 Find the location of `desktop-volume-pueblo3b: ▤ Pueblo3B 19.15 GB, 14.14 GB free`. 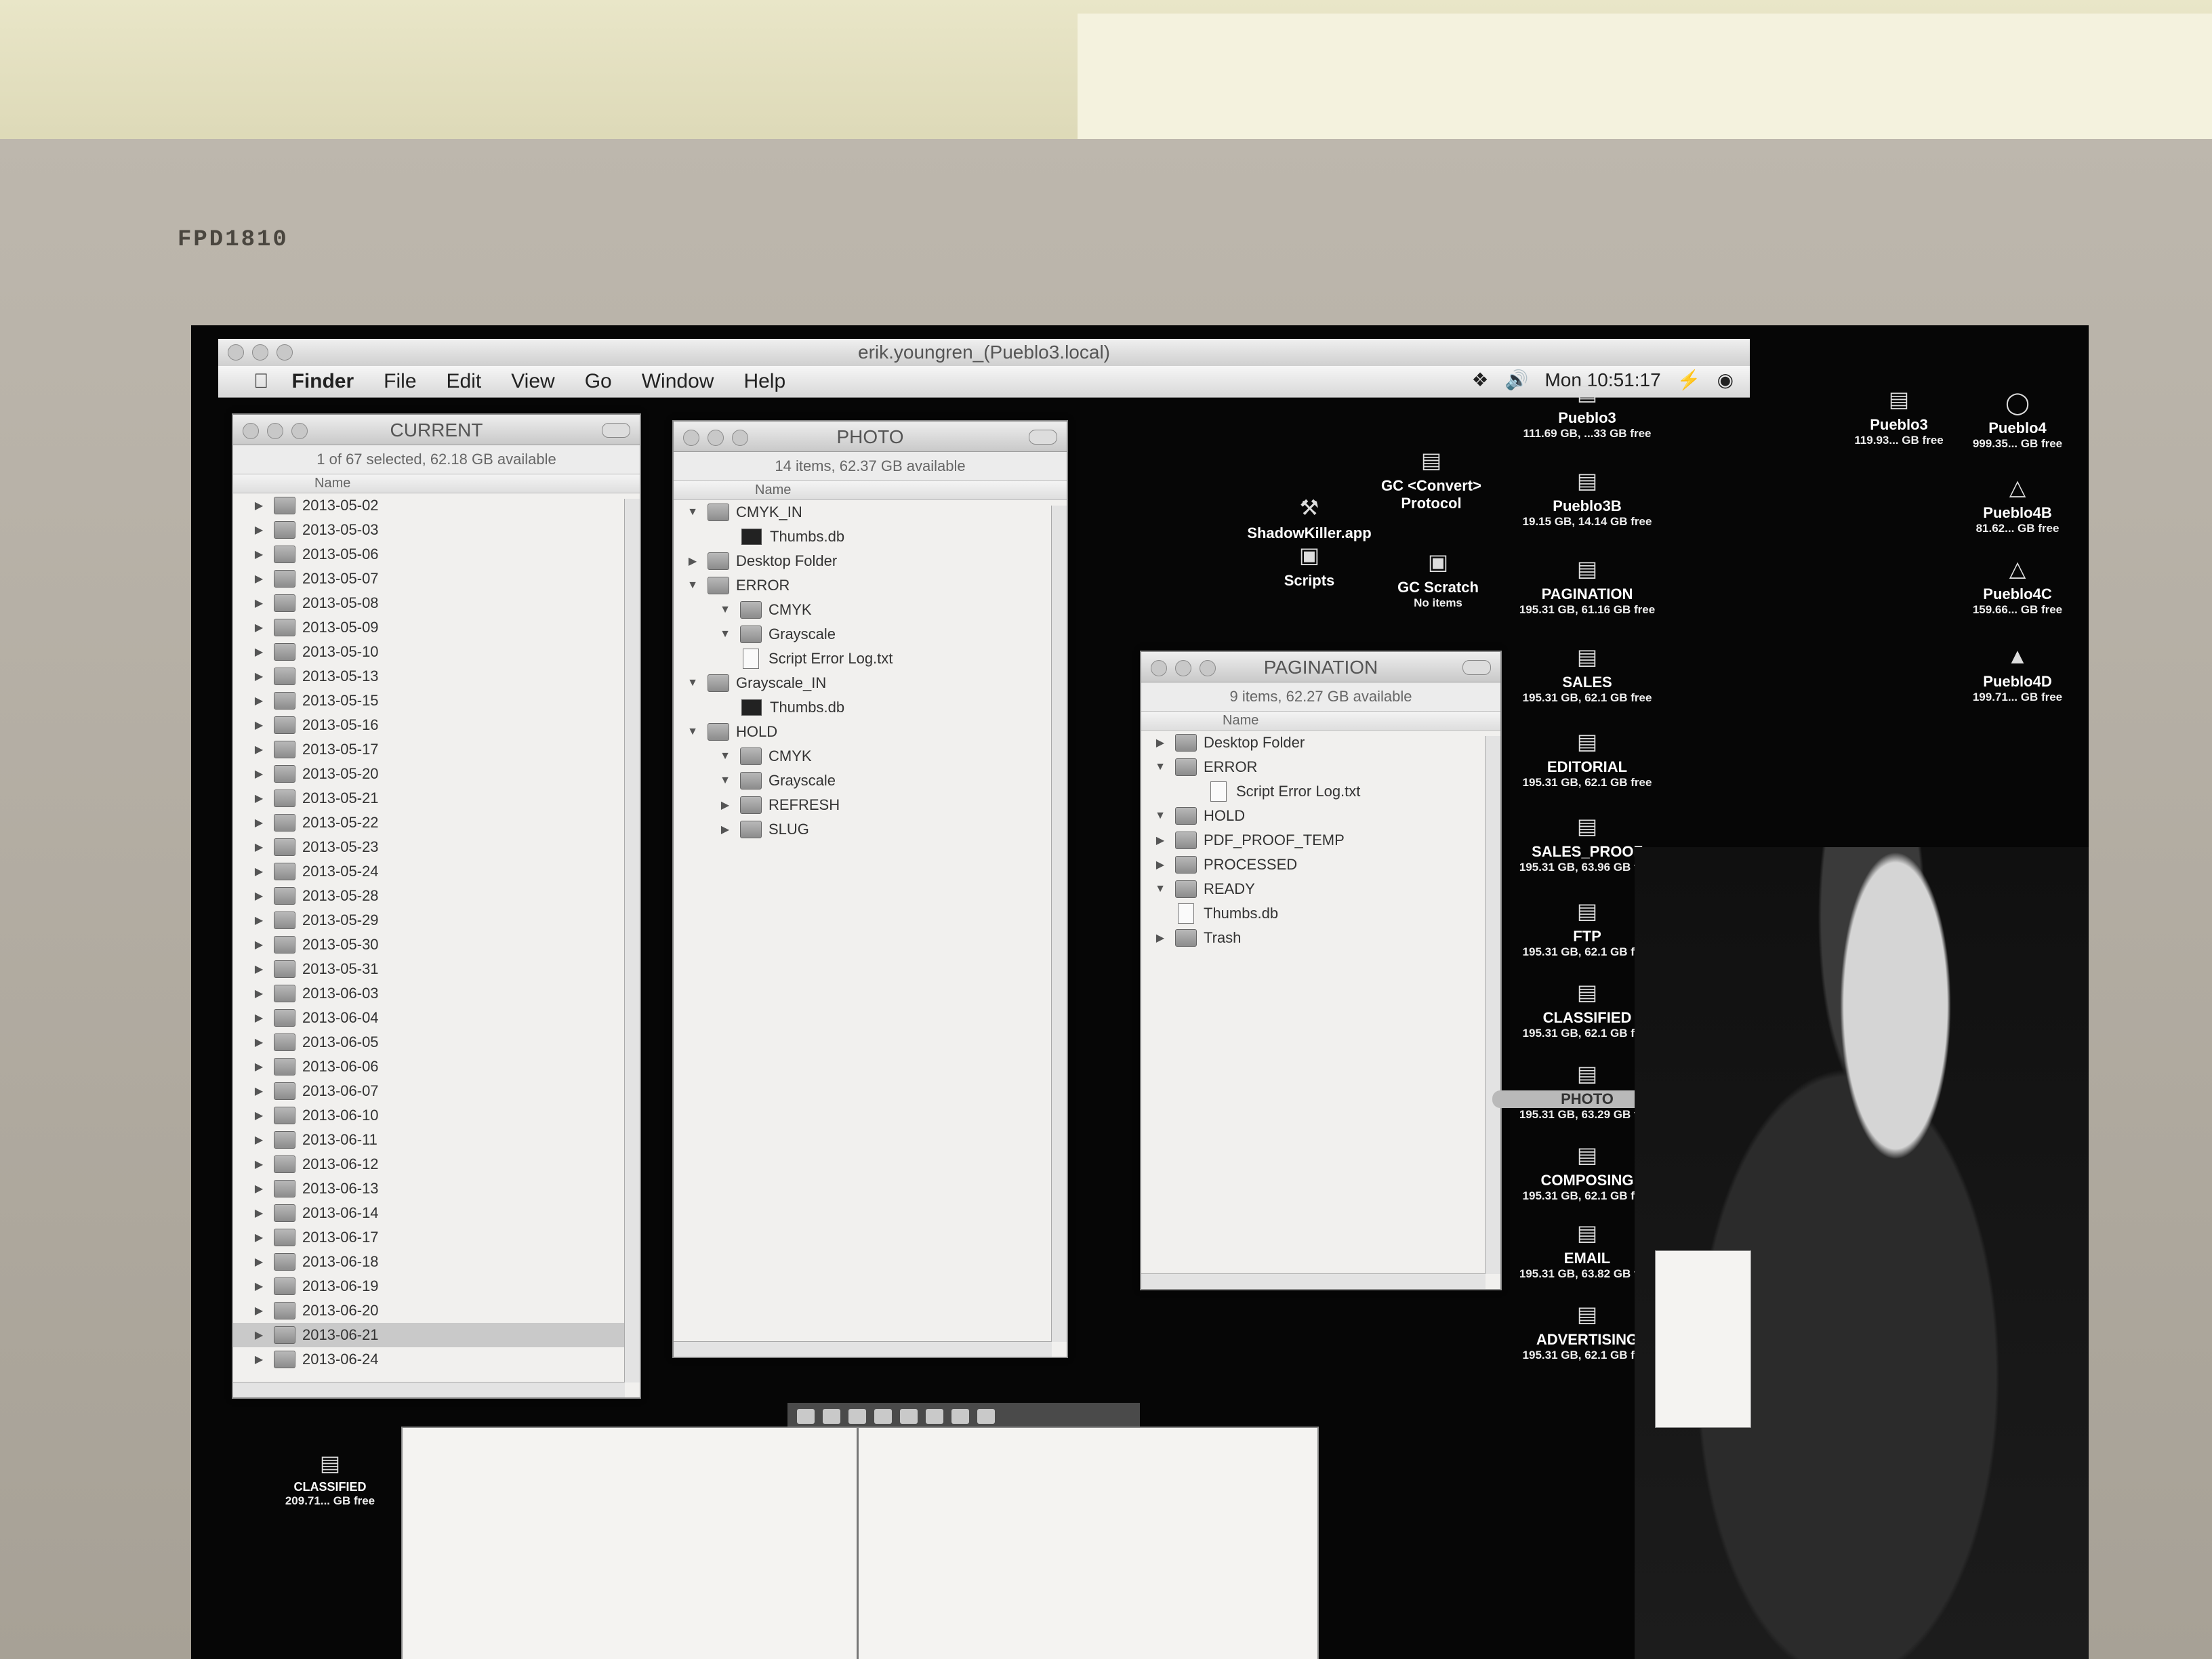

desktop-volume-pueblo3b: ▤ Pueblo3B 19.15 GB, 14.14 GB free is located at coordinates (1587, 498).